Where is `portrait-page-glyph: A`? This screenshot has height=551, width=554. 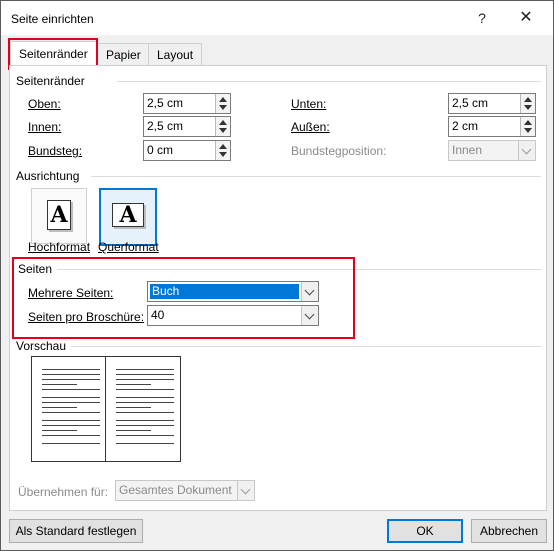 portrait-page-glyph: A is located at coordinates (59, 215).